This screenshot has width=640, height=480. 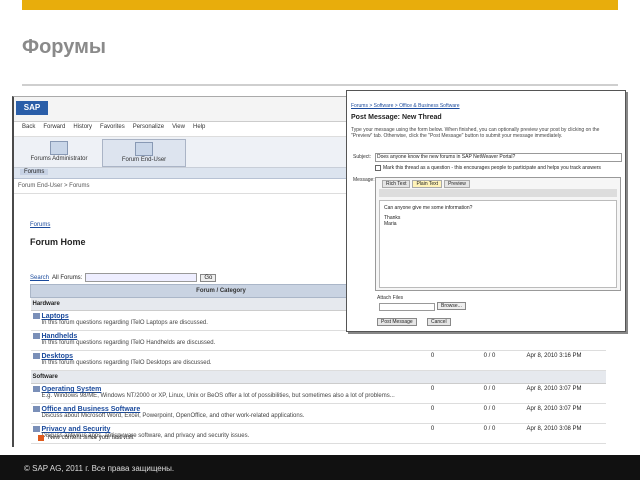 What do you see at coordinates (67, 277) in the screenshot?
I see `search-all-forums-label: All Forums:` at bounding box center [67, 277].